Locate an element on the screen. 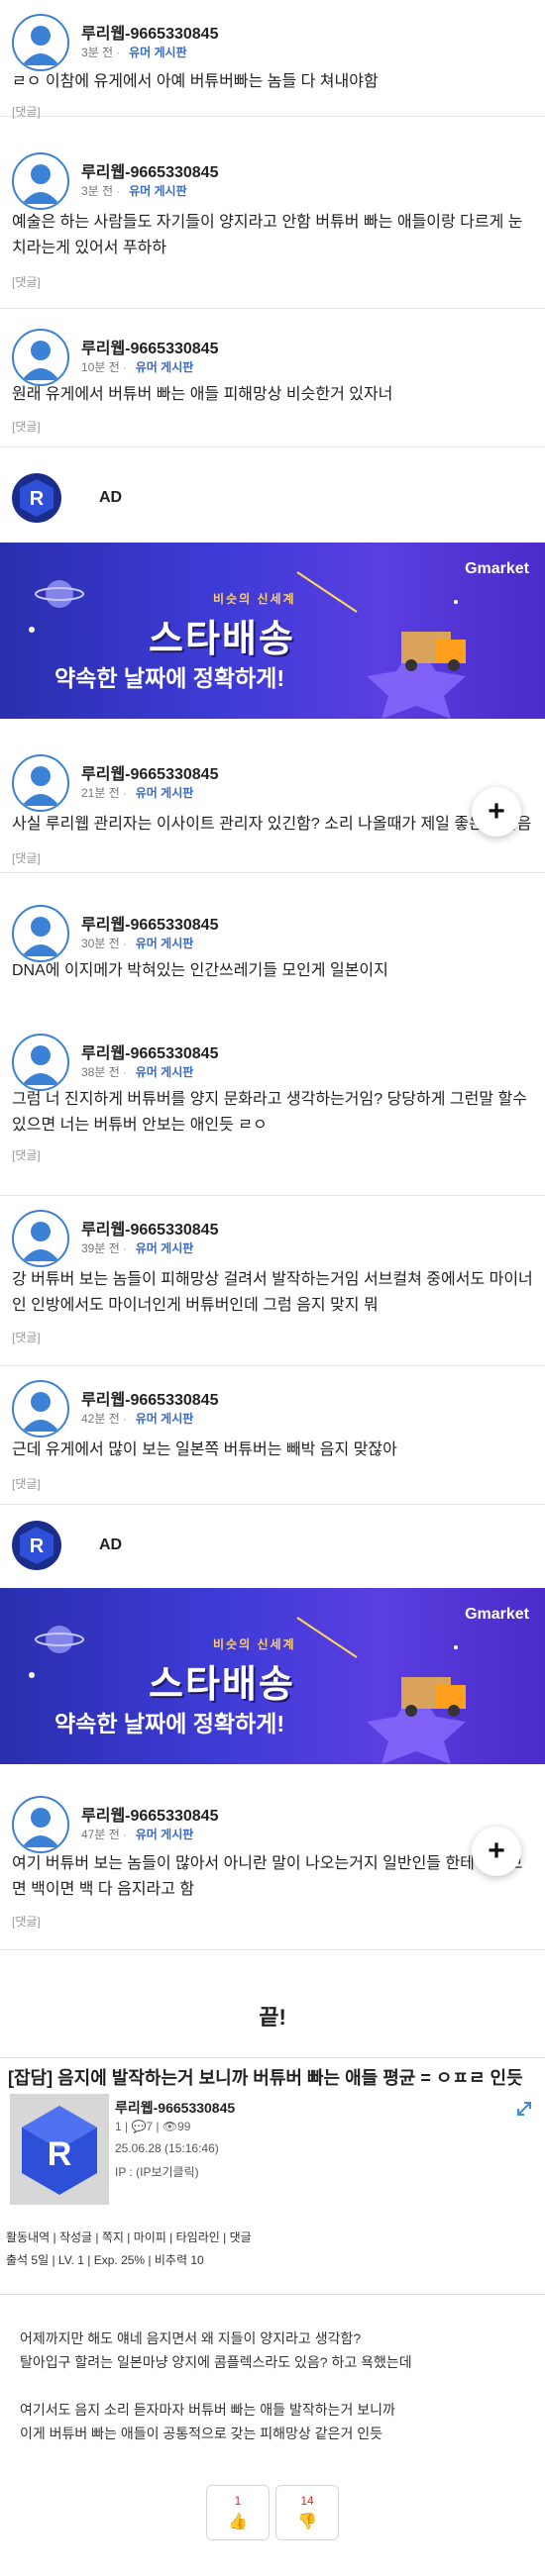 The width and height of the screenshot is (545, 2576). post-ip: IP : (IP보기클릭) is located at coordinates (157, 2171).